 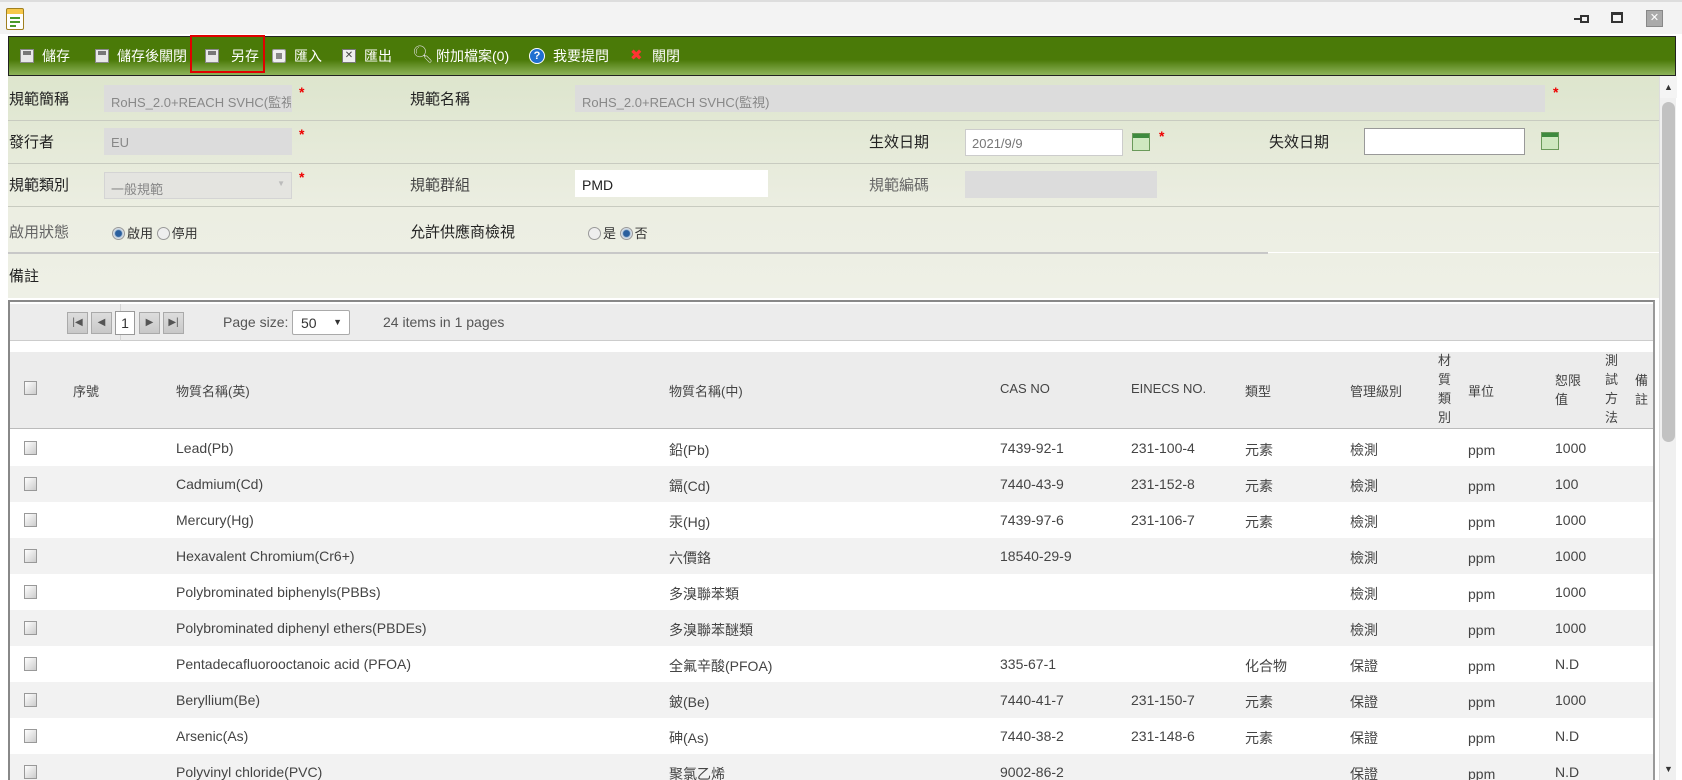 What do you see at coordinates (1482, 522) in the screenshot?
I see `cell-unit: ppm` at bounding box center [1482, 522].